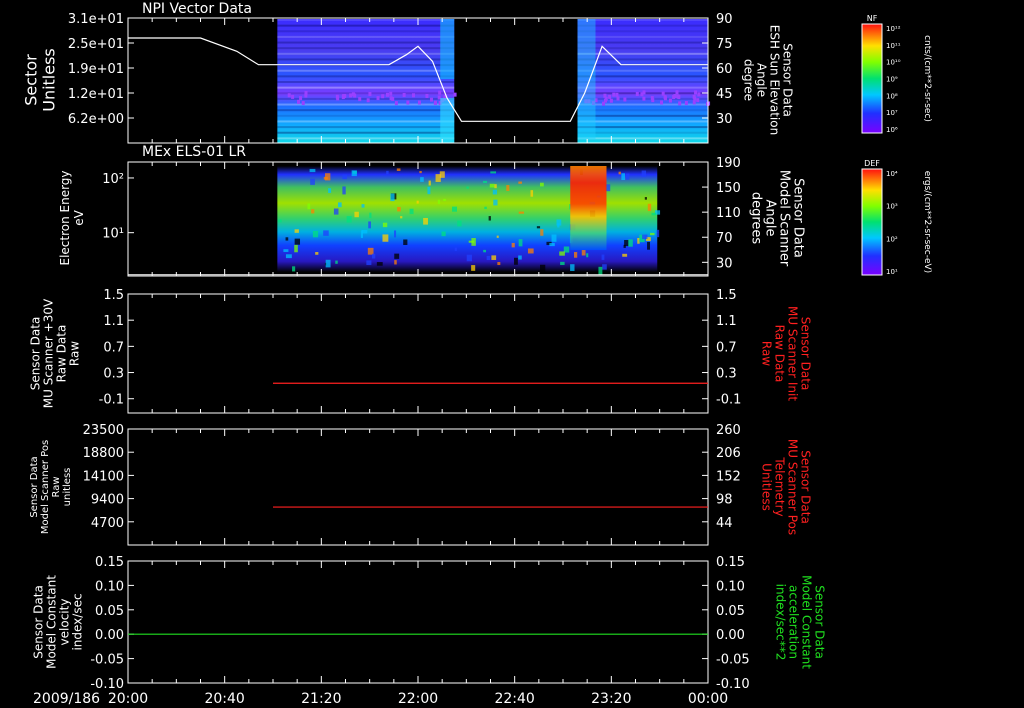  Describe the element at coordinates (113, 321) in the screenshot. I see `panel-3-y-tick-label-left: 1.1` at that location.